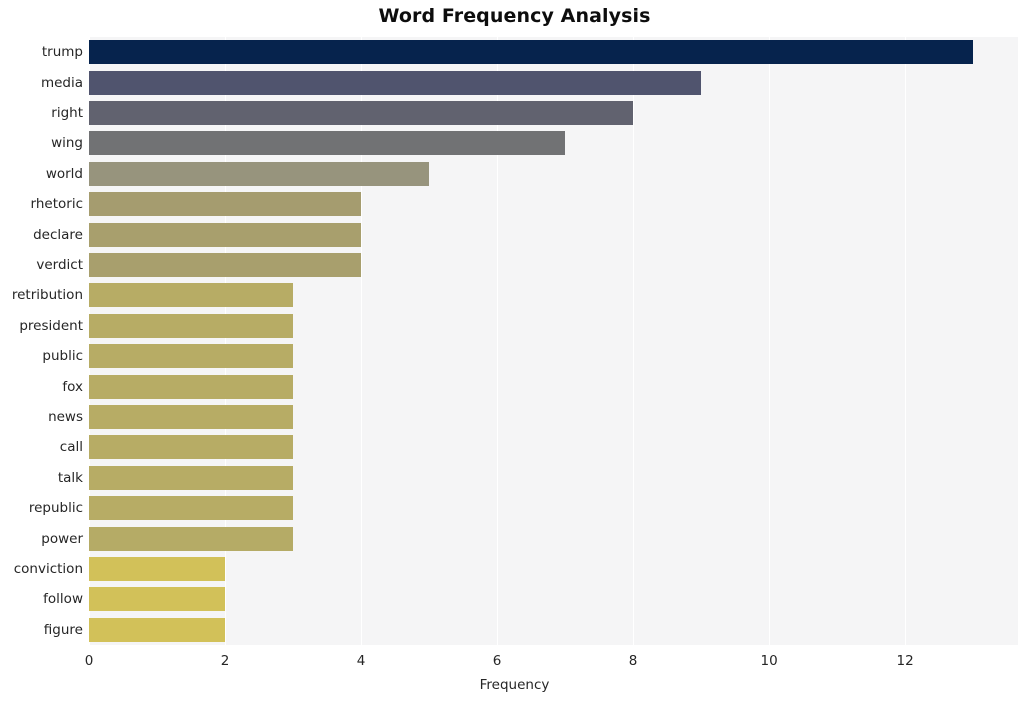 The height and width of the screenshot is (701, 1029). What do you see at coordinates (89, 661) in the screenshot?
I see `x-tick-label-0: 0` at bounding box center [89, 661].